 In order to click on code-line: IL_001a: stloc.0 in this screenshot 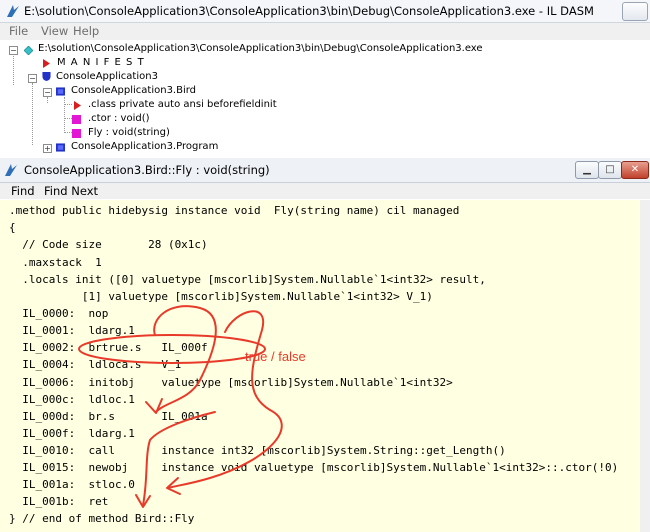, I will do `click(72, 484)`.